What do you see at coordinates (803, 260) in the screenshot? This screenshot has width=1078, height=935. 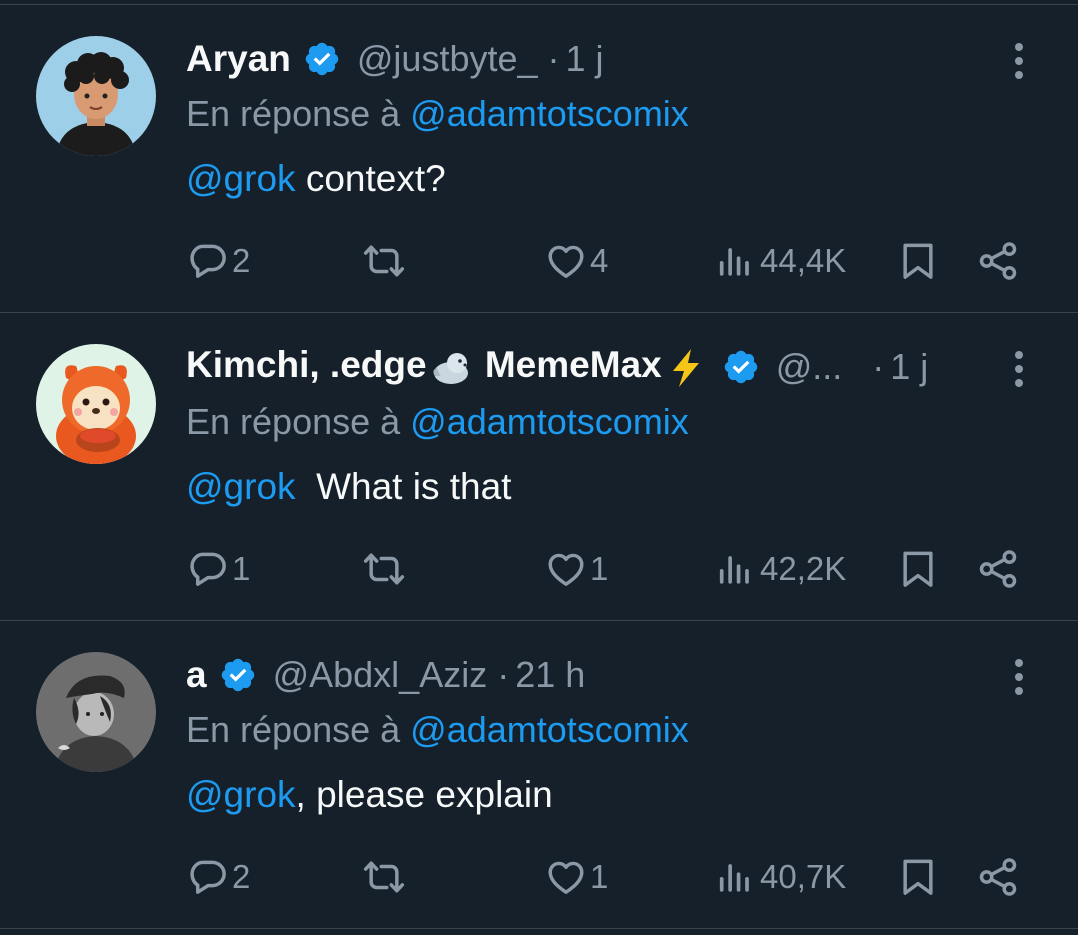 I see `view-count: 44,4K` at bounding box center [803, 260].